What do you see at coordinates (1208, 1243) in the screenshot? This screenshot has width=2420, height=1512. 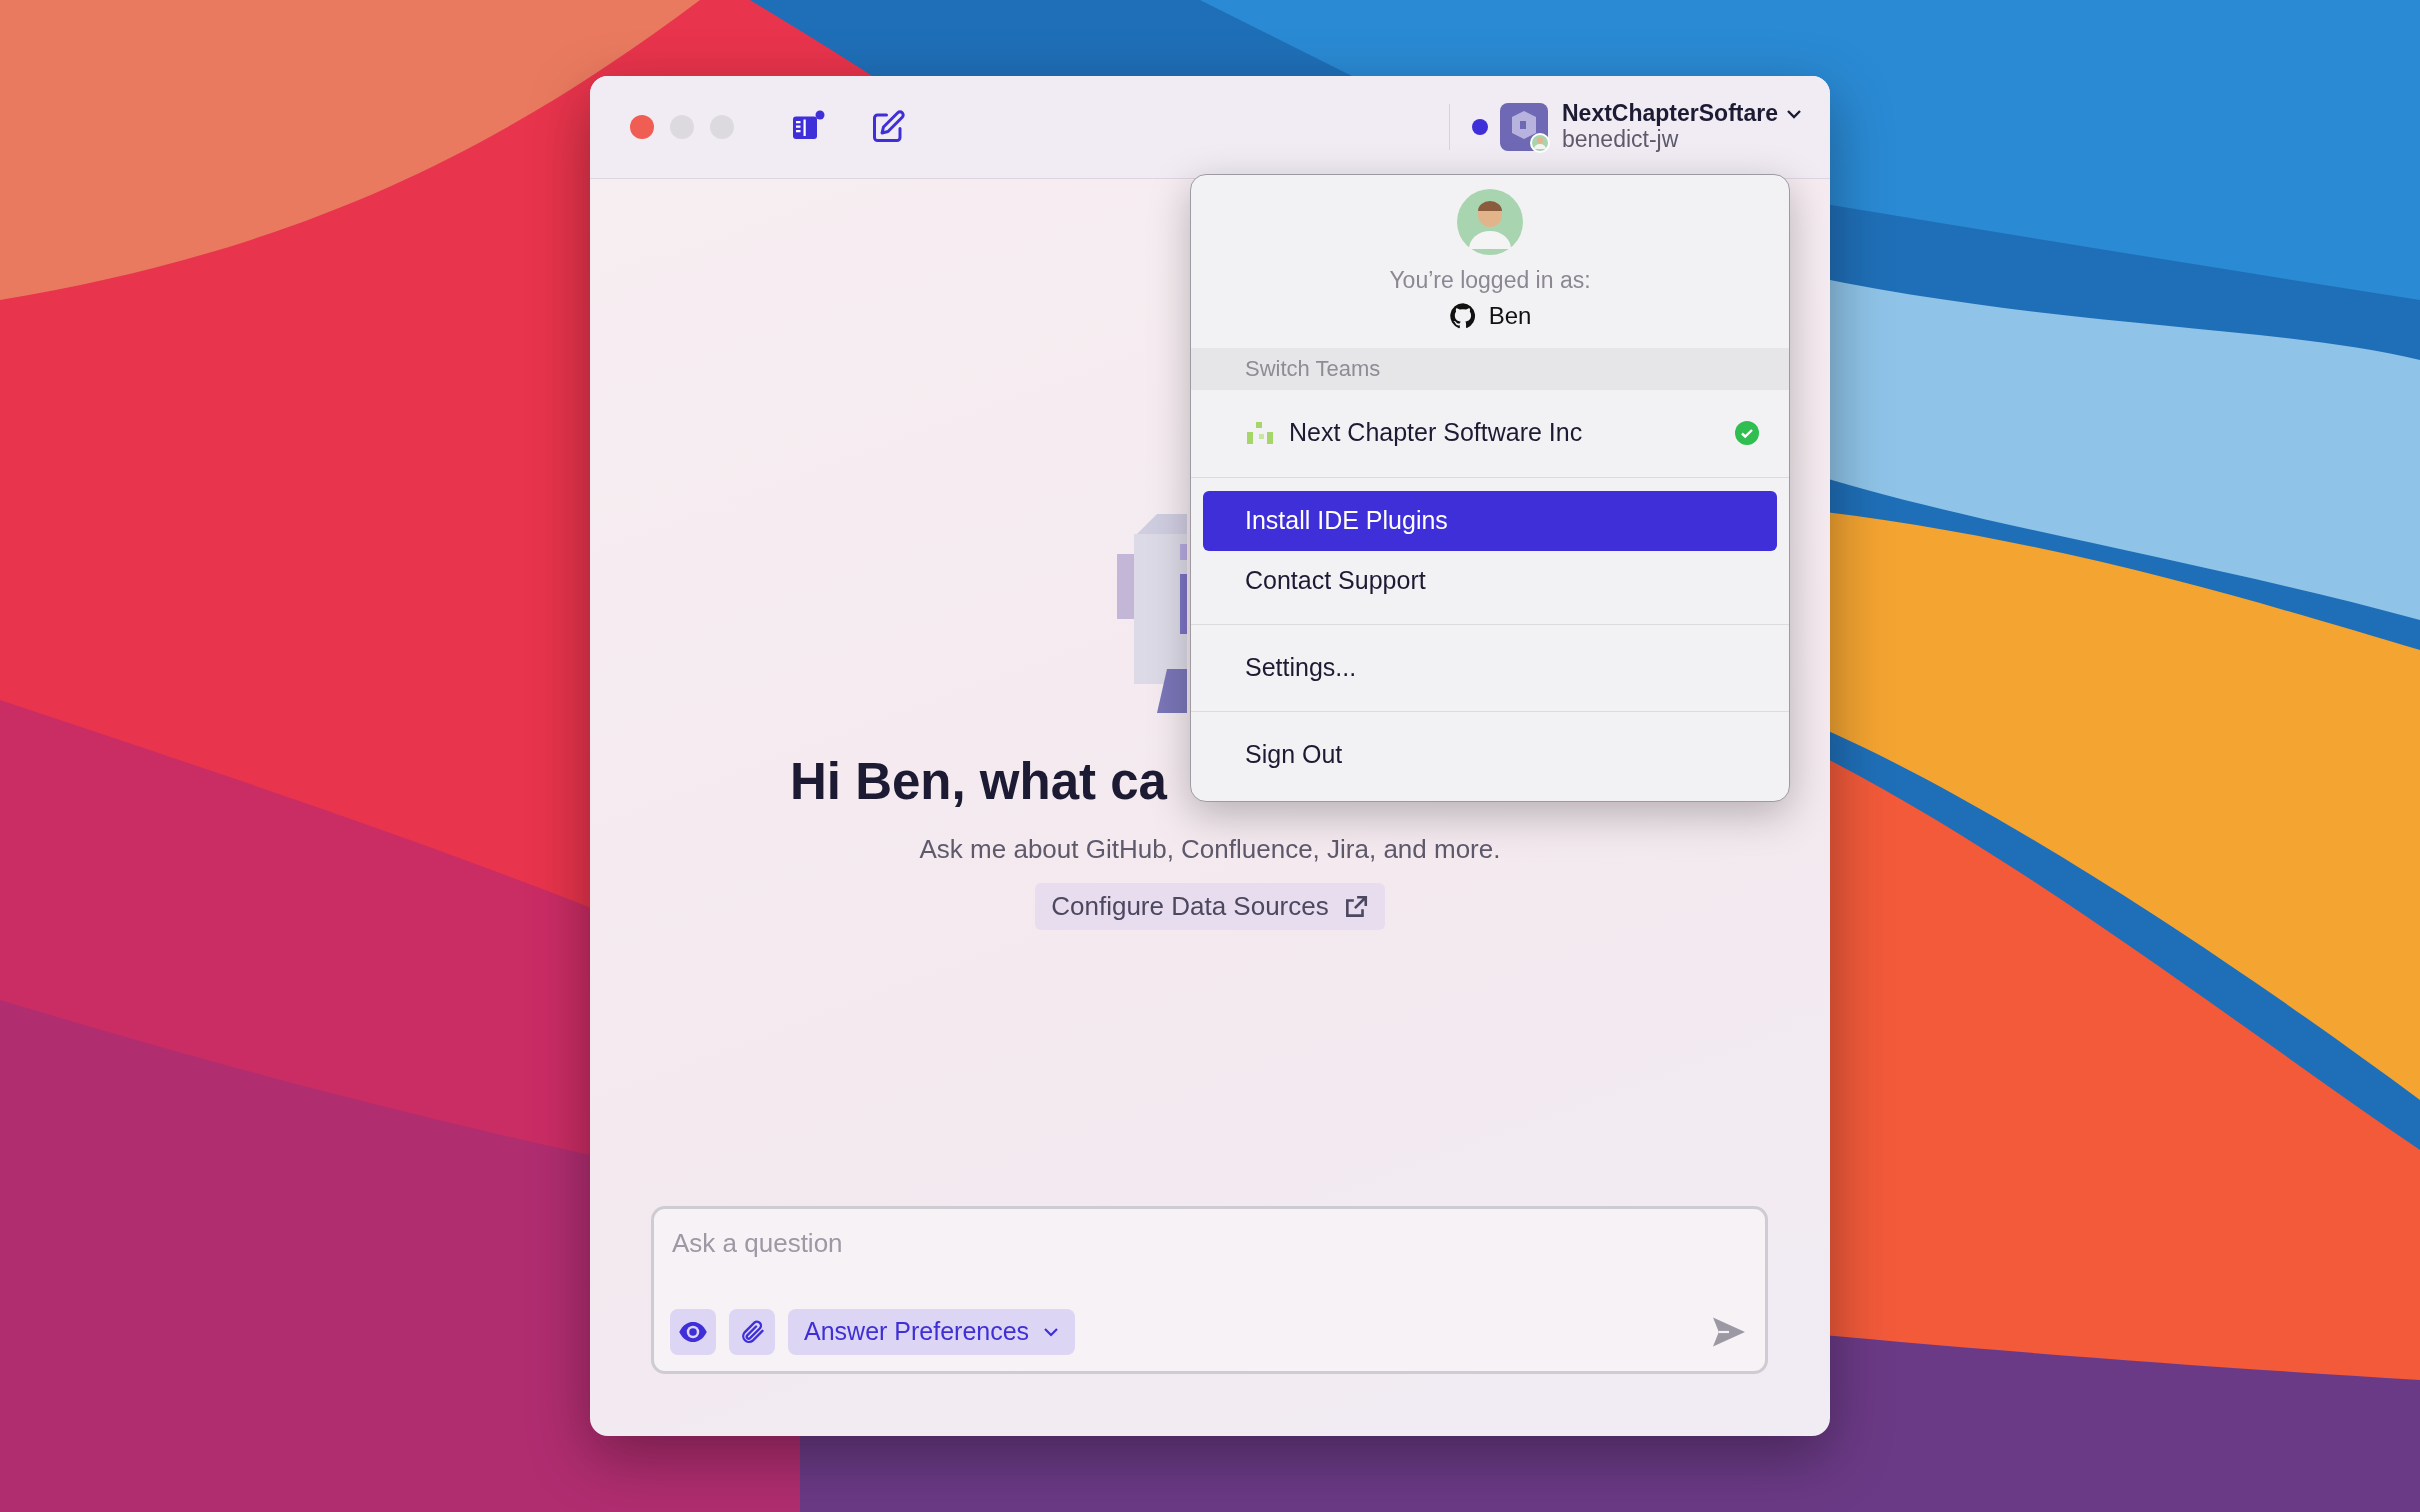 I see `question-input-field: Ask a question` at bounding box center [1208, 1243].